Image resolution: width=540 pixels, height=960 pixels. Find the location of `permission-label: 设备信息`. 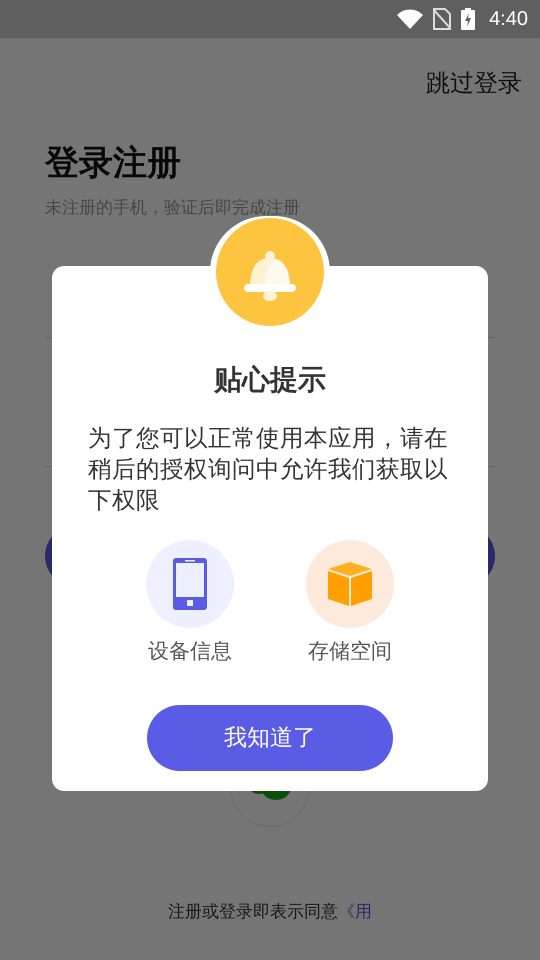

permission-label: 设备信息 is located at coordinates (190, 652).